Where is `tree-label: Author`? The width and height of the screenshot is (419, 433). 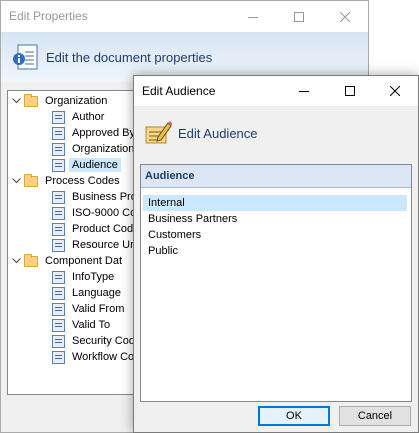
tree-label: Author is located at coordinates (88, 117).